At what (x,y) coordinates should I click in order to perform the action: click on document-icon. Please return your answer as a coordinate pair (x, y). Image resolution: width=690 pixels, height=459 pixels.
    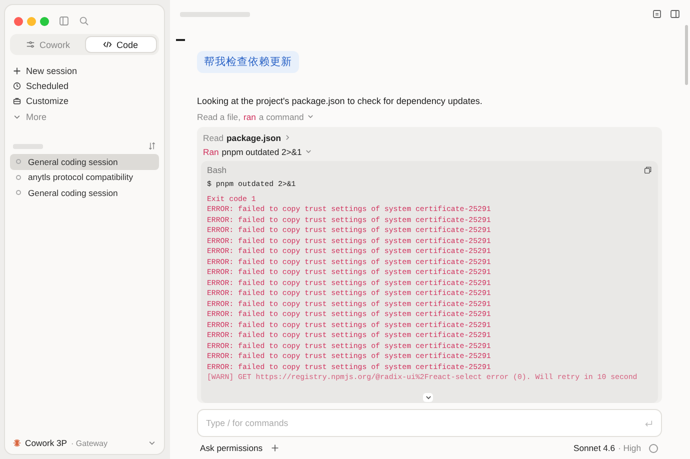
    Looking at the image, I should click on (657, 14).